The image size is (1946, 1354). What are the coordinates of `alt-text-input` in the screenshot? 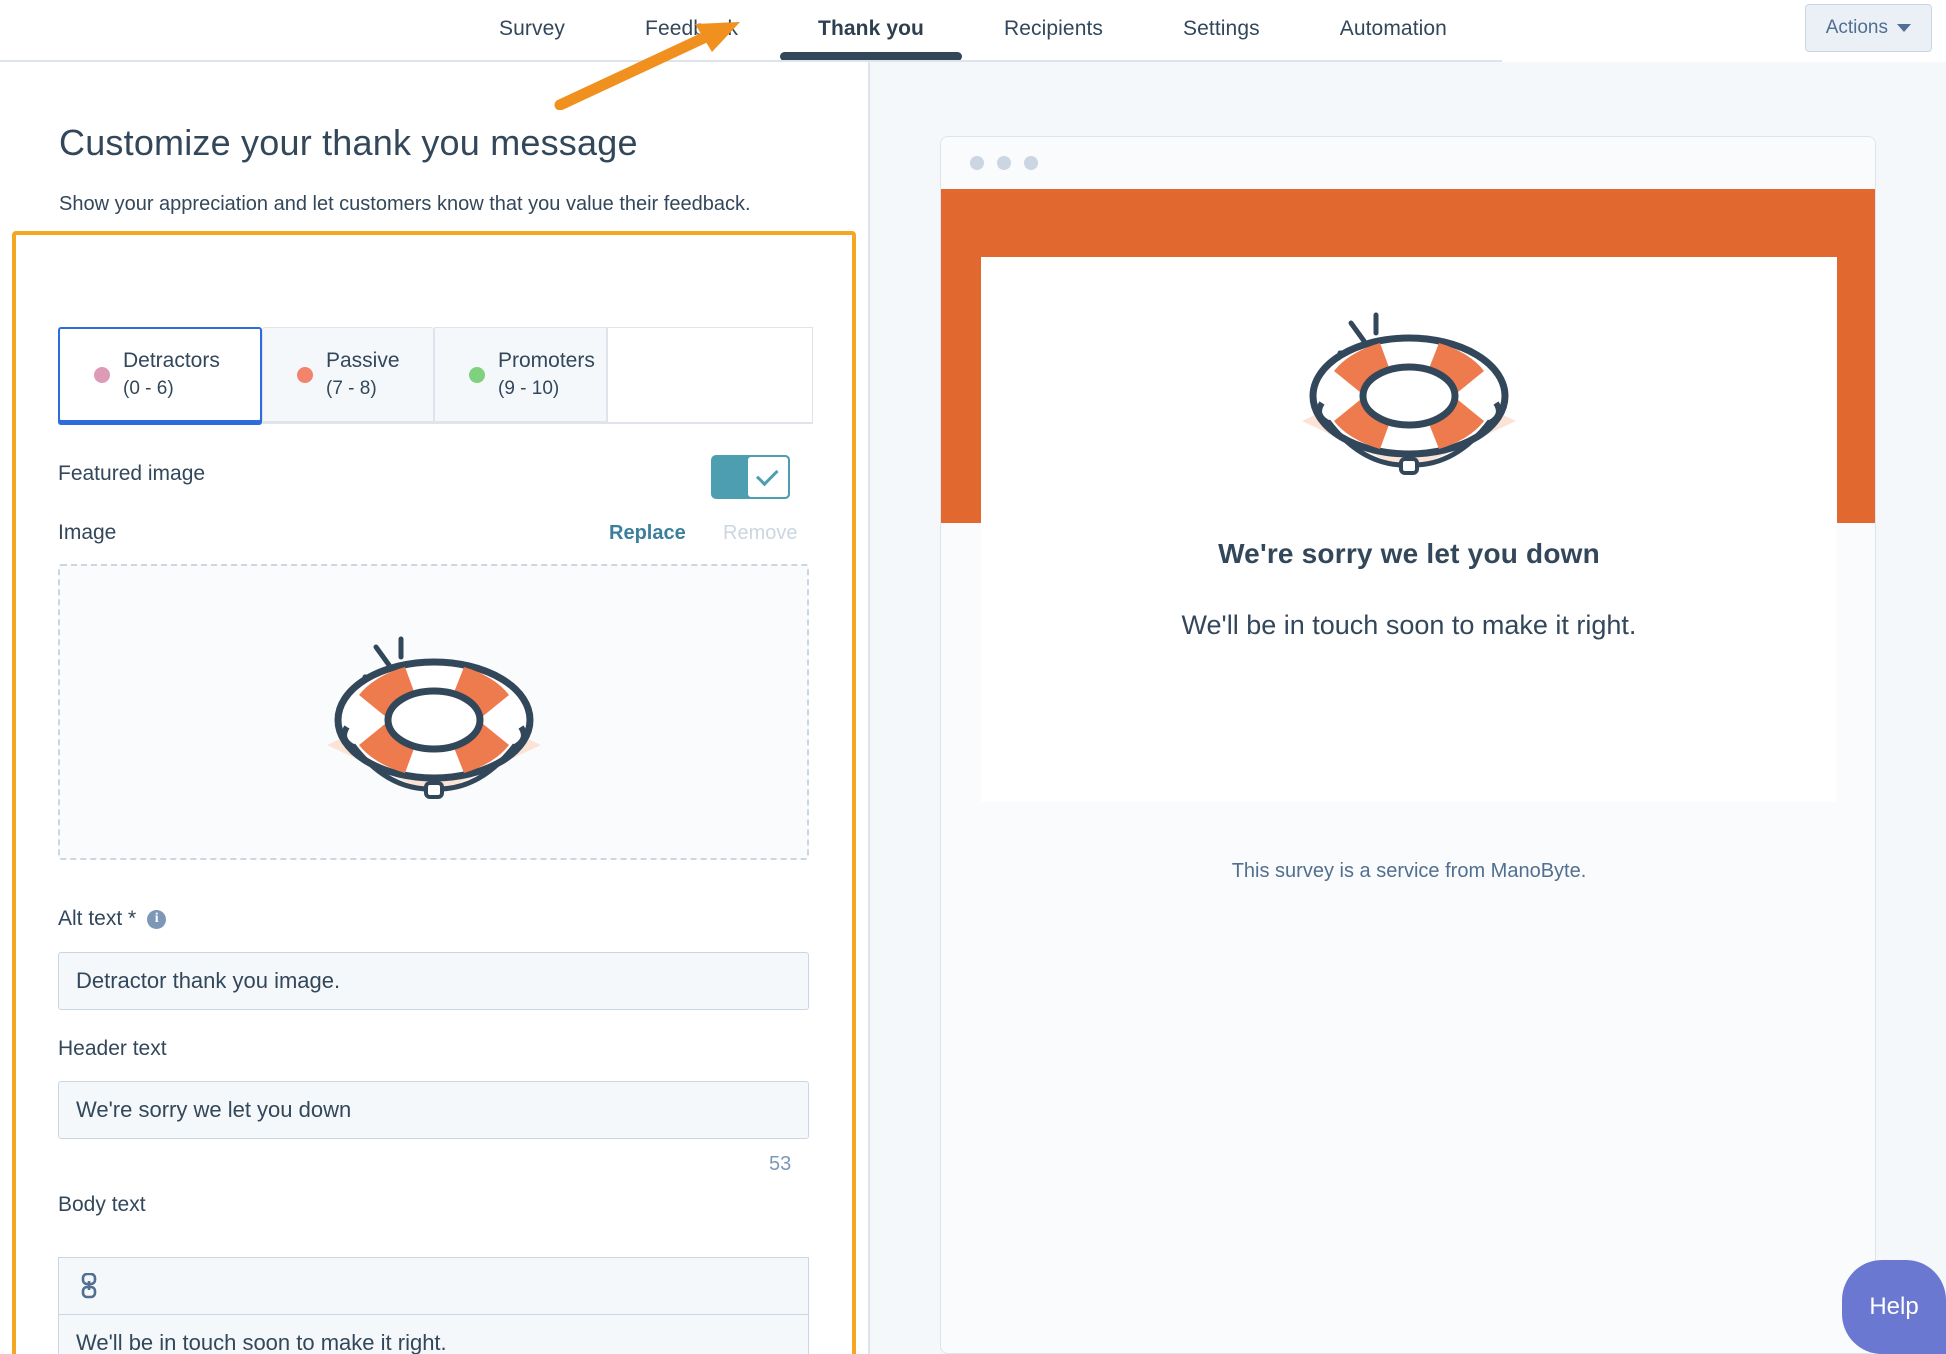 It's located at (433, 981).